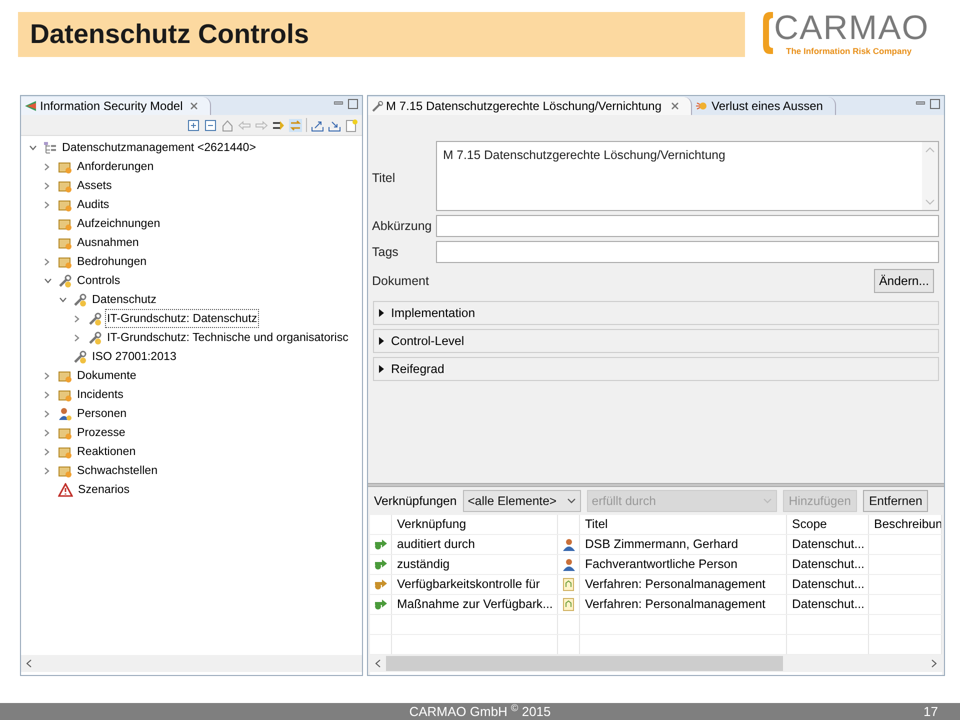  I want to click on tree-item: IT-Grundschutz: Datenschutz, so click(182, 318).